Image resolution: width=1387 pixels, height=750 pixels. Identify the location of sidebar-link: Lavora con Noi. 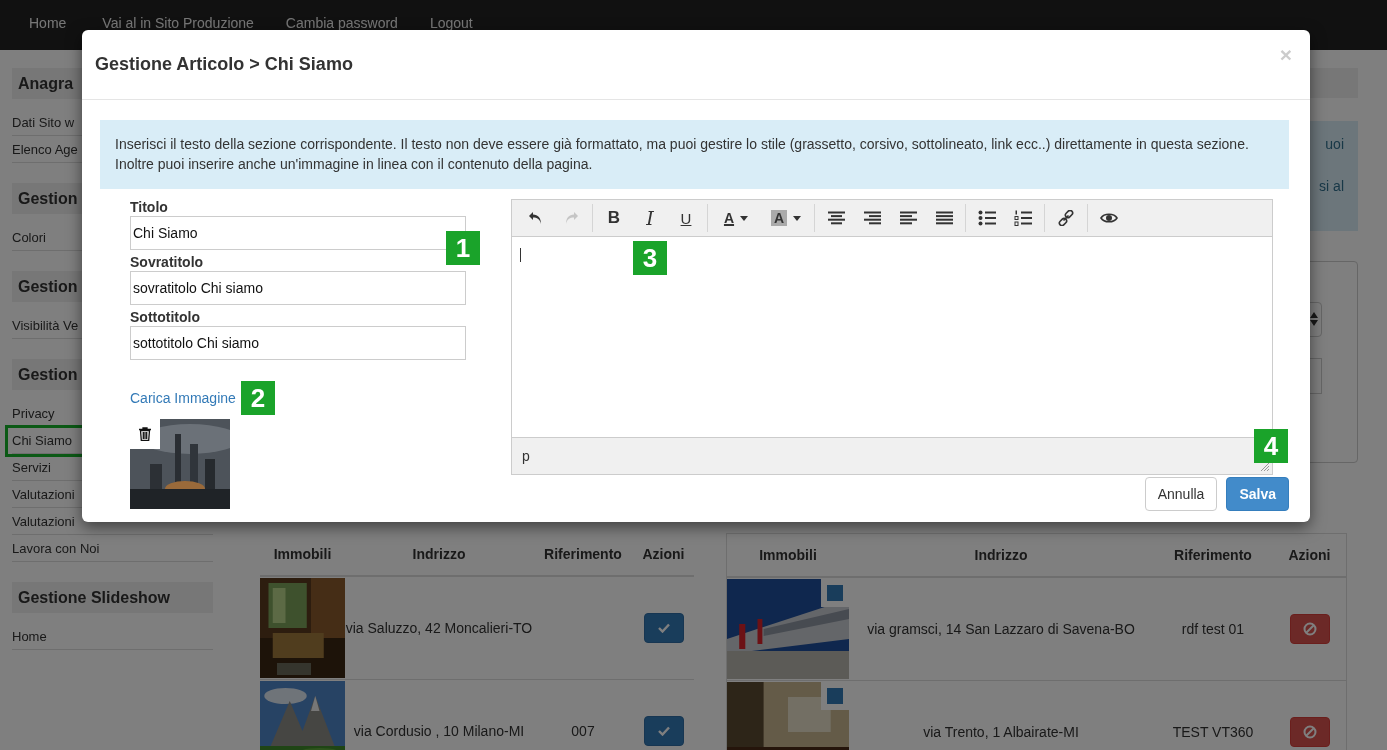
(56, 548).